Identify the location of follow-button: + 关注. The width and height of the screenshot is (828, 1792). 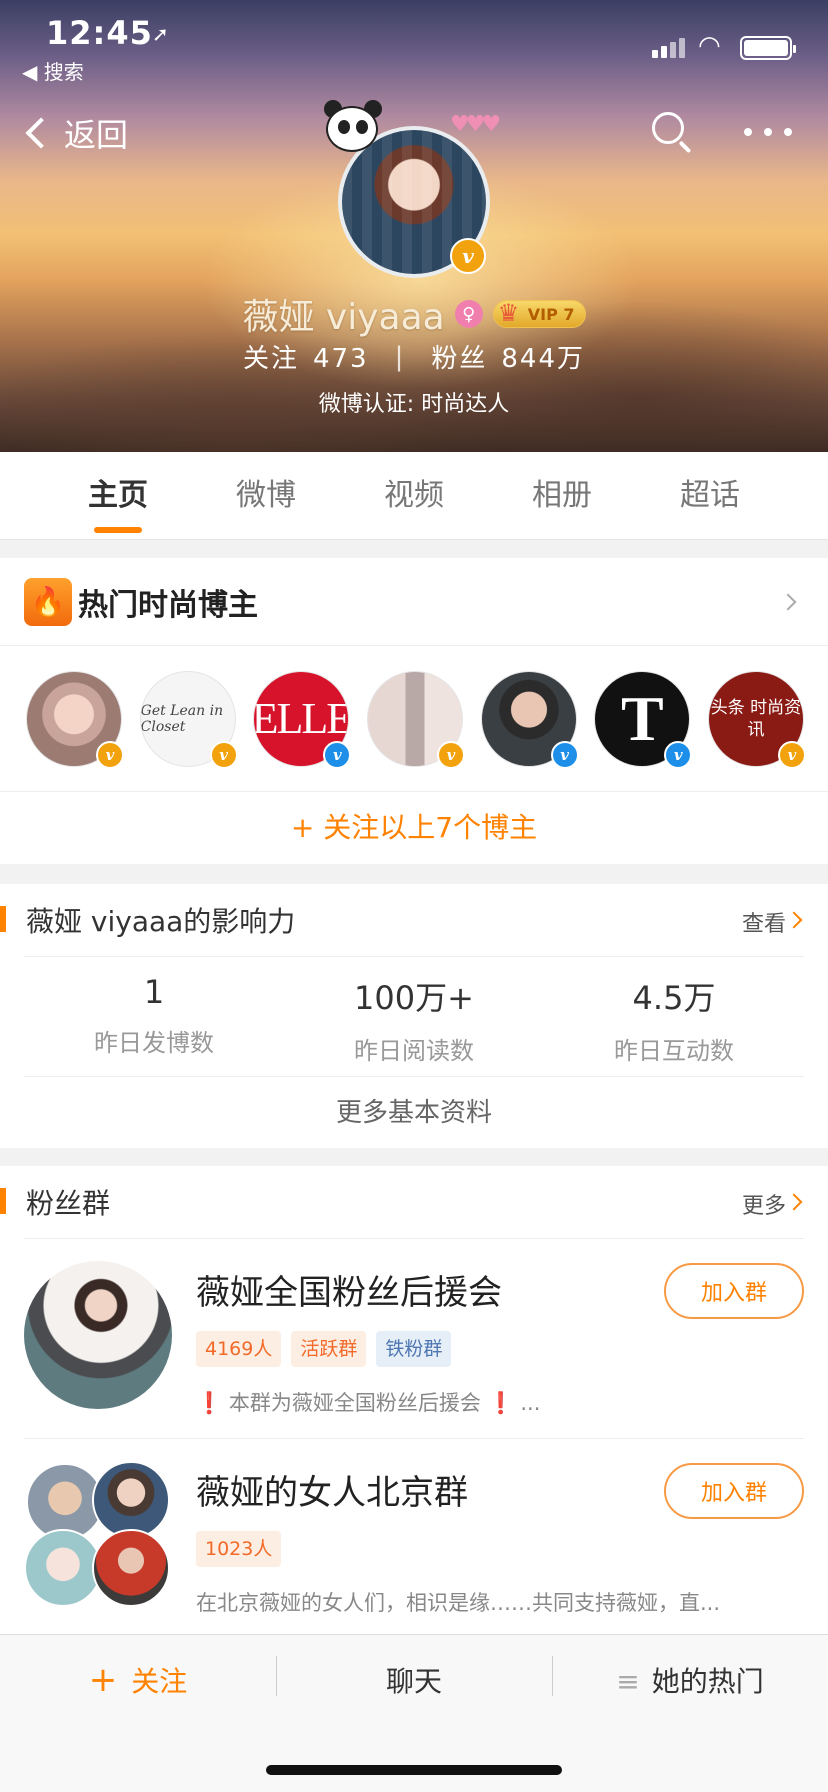
(138, 1680).